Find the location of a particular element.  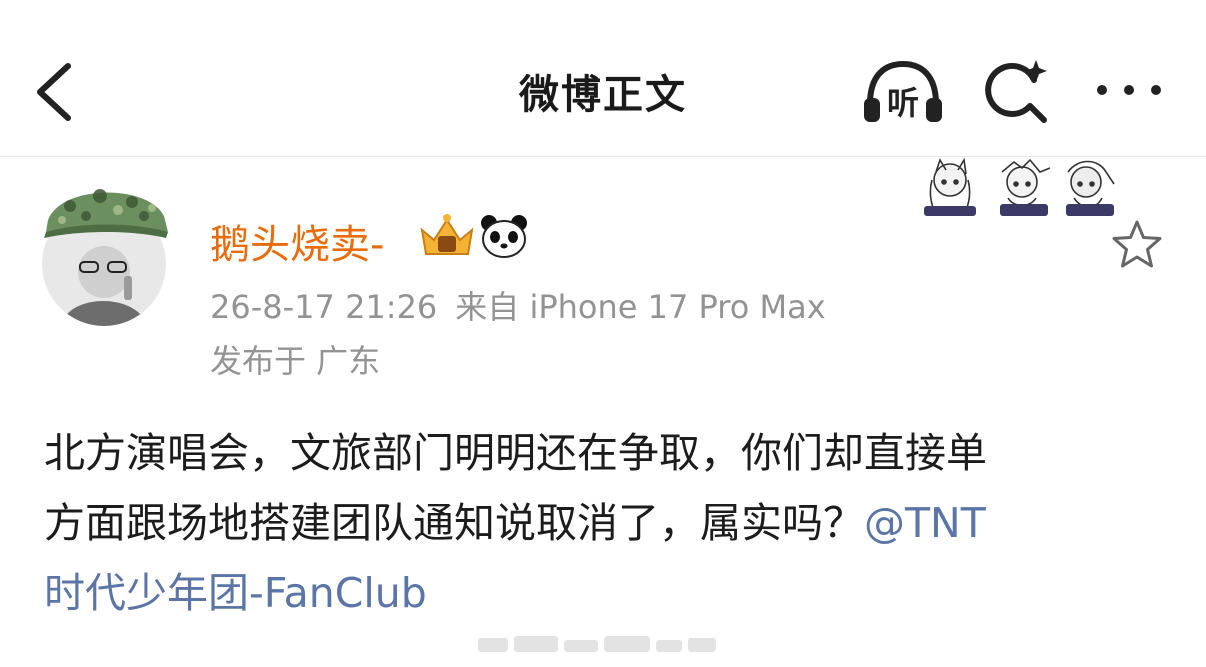

author-name: 鹅头烧卖- is located at coordinates (297, 241).